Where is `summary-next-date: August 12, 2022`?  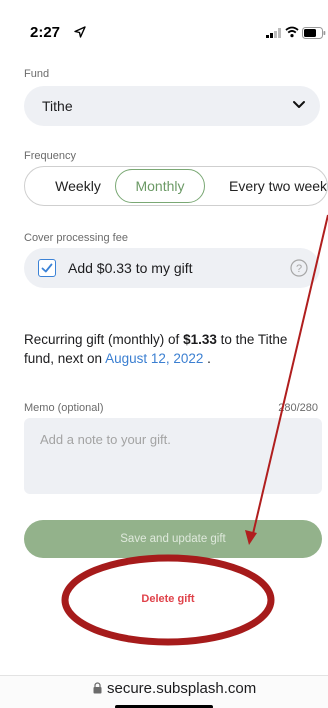
summary-next-date: August 12, 2022 is located at coordinates (154, 358).